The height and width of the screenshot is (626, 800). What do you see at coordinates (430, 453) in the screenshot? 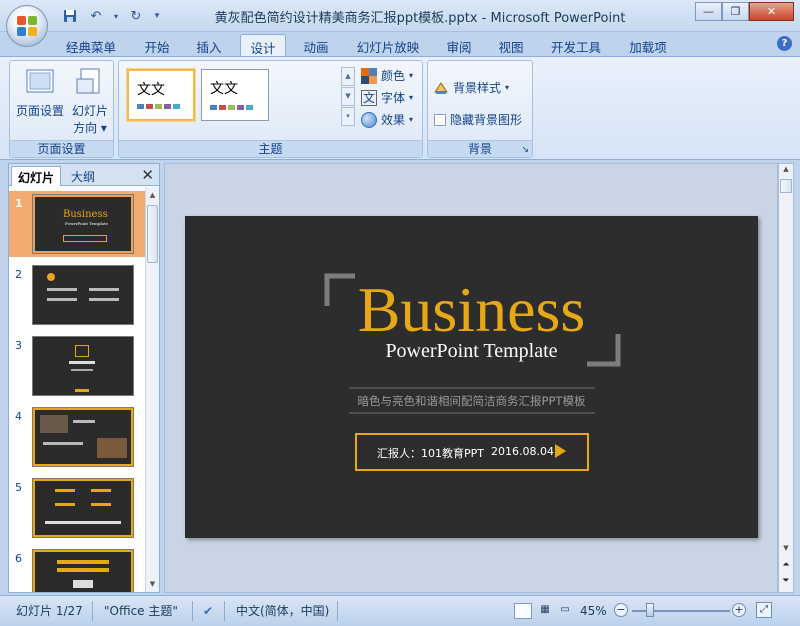
I see `reporter-text: 汇报人：101教育PPT` at bounding box center [430, 453].